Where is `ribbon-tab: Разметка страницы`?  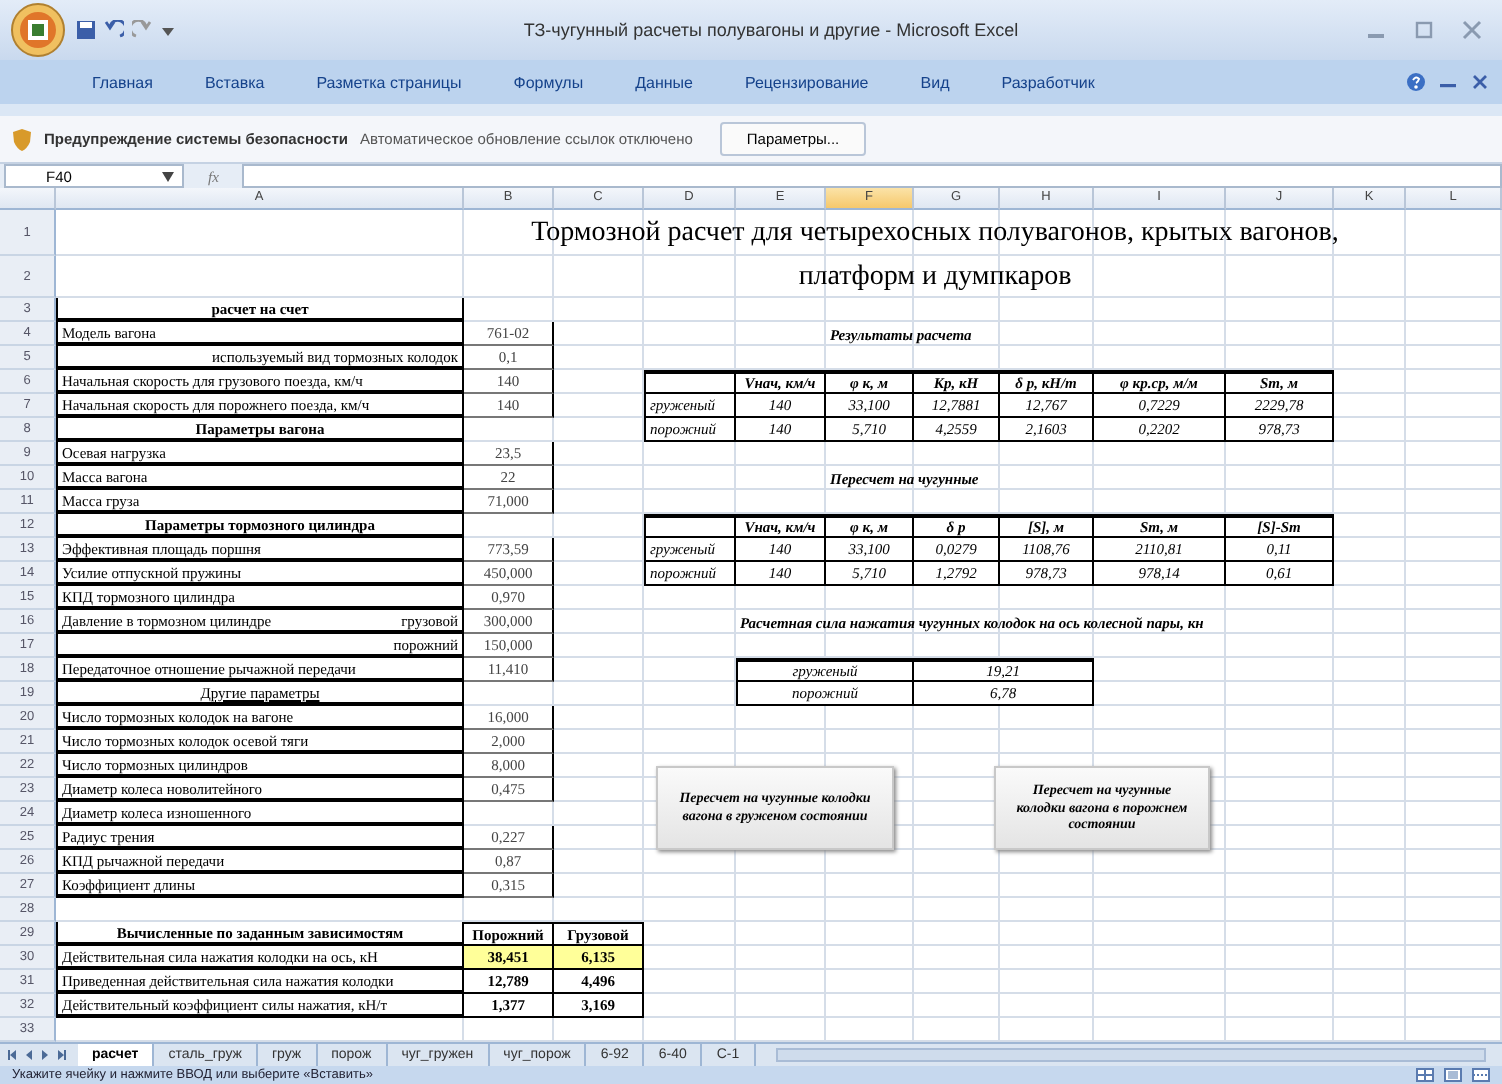 ribbon-tab: Разметка страницы is located at coordinates (389, 82).